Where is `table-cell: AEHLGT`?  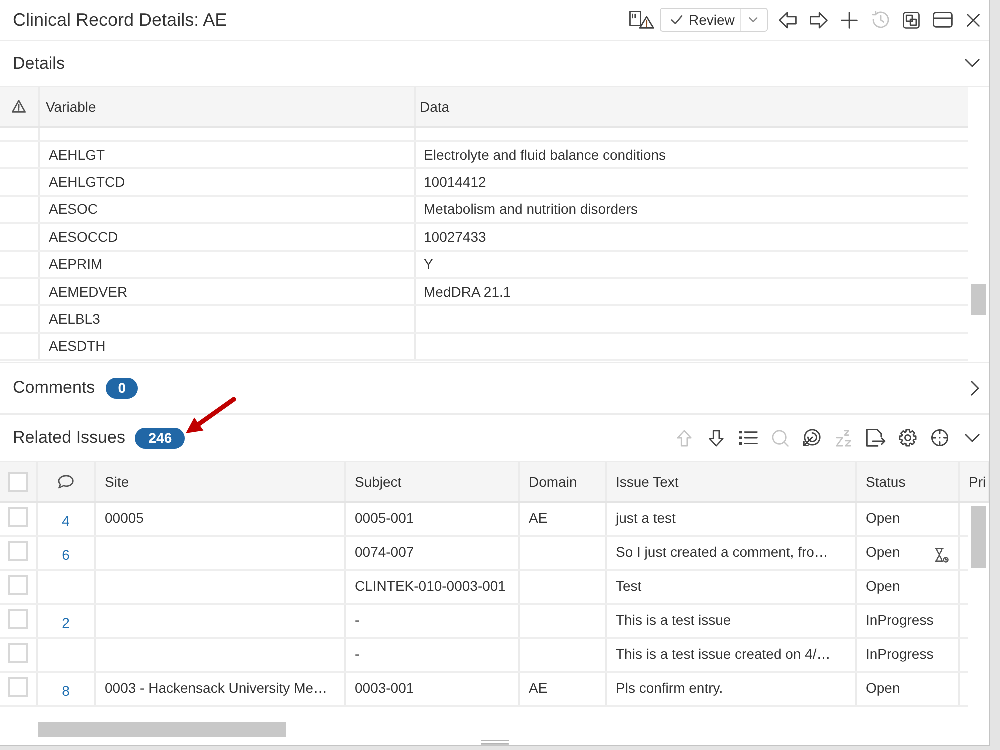
table-cell: AEHLGT is located at coordinates (77, 155).